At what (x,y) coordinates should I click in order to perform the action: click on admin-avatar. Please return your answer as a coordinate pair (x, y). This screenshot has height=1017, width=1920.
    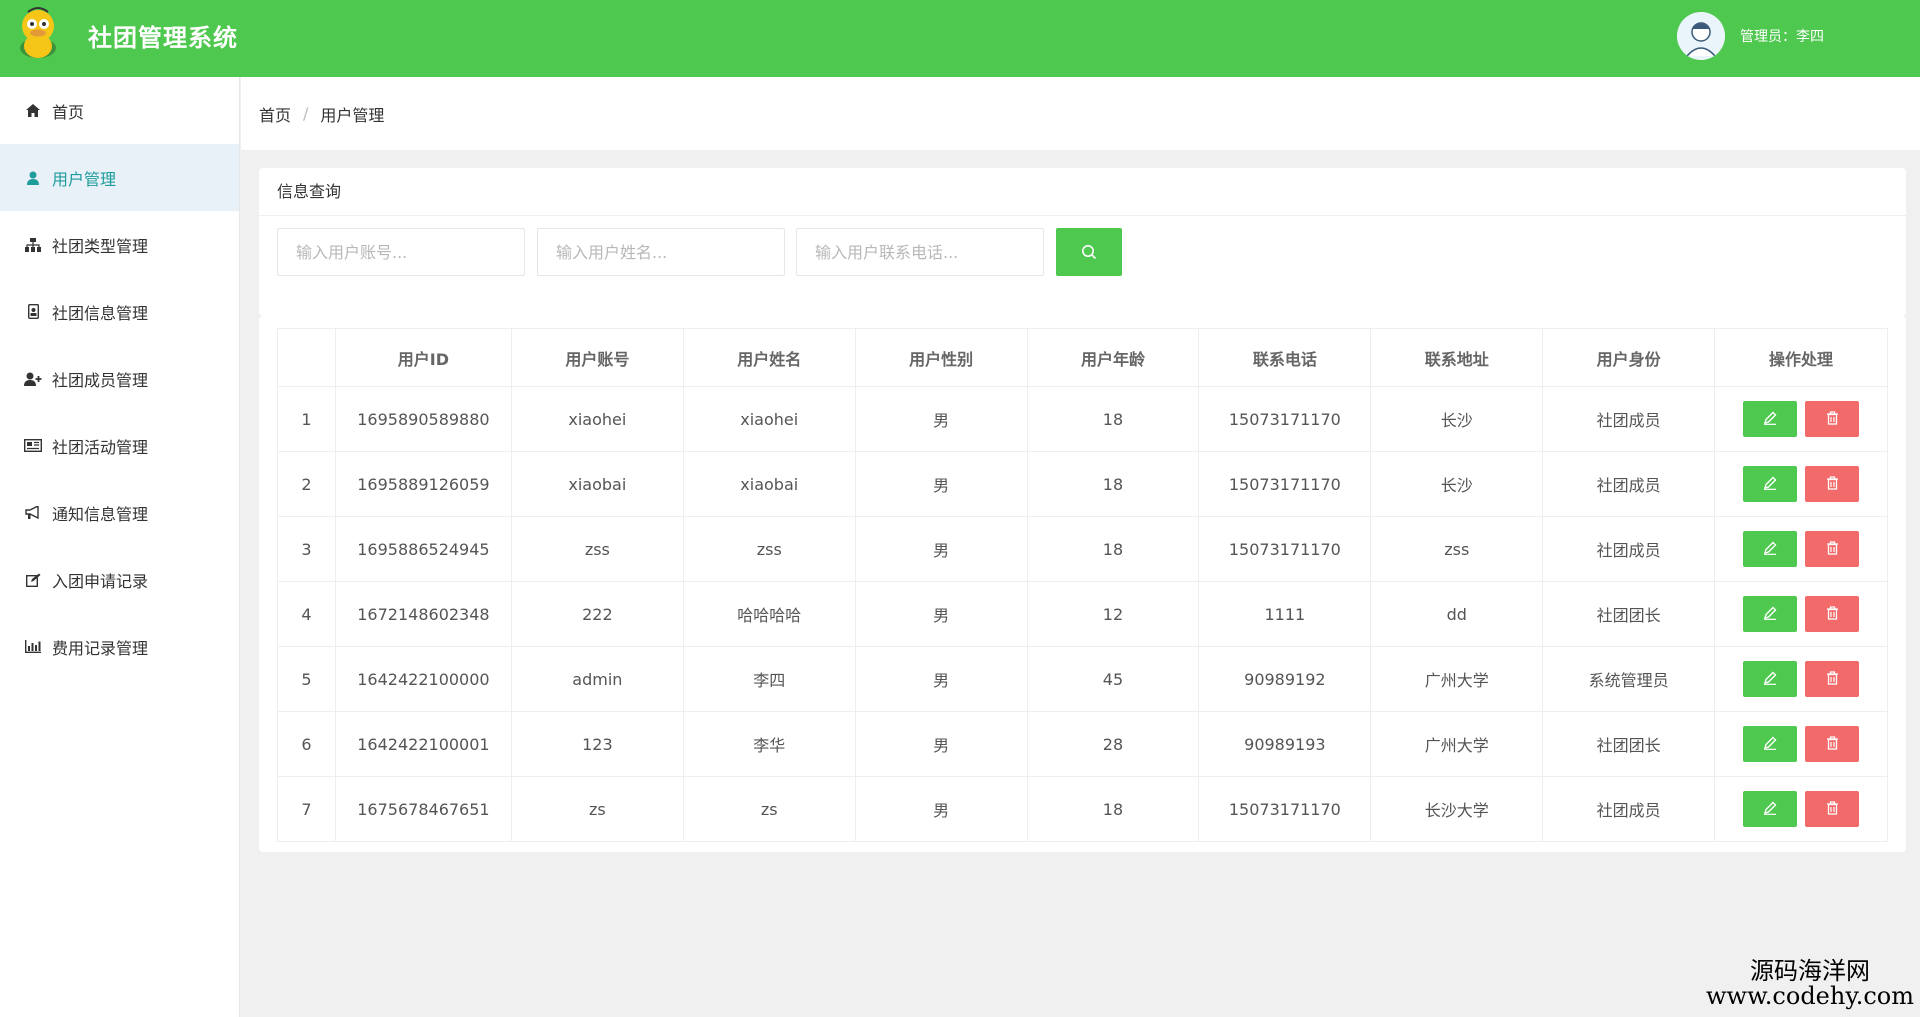
    Looking at the image, I should click on (1701, 36).